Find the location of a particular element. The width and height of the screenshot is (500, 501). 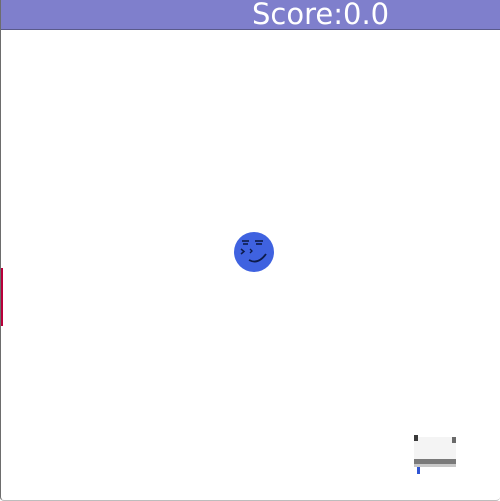

ghost-sprite-icon is located at coordinates (435, 455).